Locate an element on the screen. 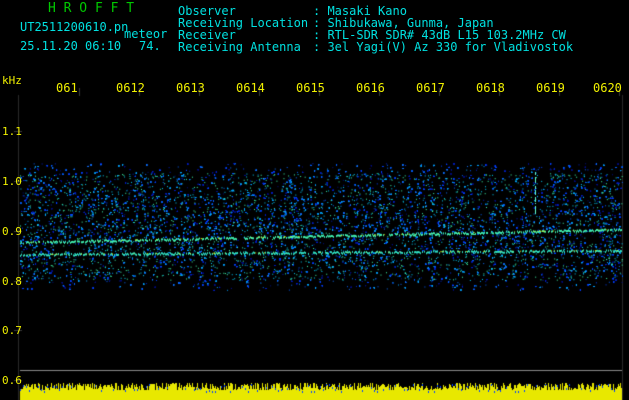  y-tick-0-7: 0.7 is located at coordinates (12, 330).